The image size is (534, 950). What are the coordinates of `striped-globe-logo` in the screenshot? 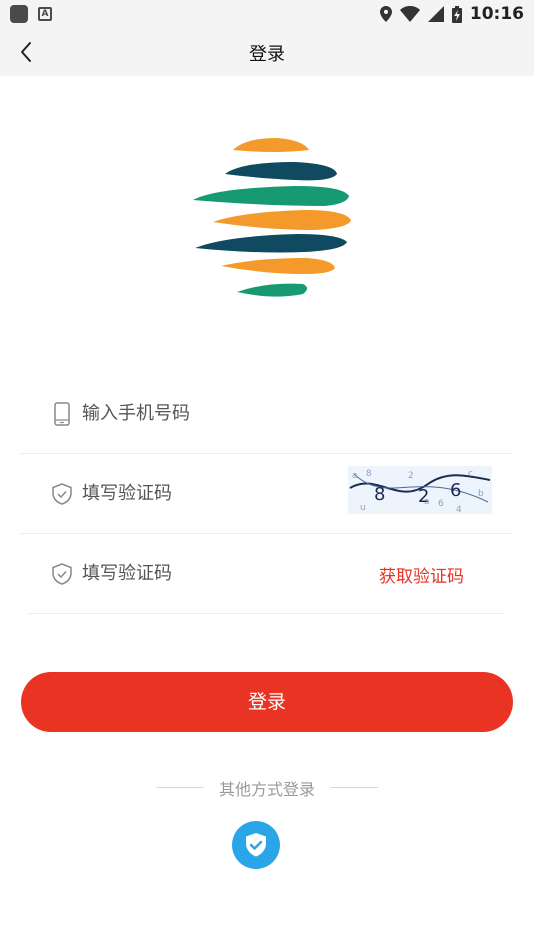 It's located at (272, 217).